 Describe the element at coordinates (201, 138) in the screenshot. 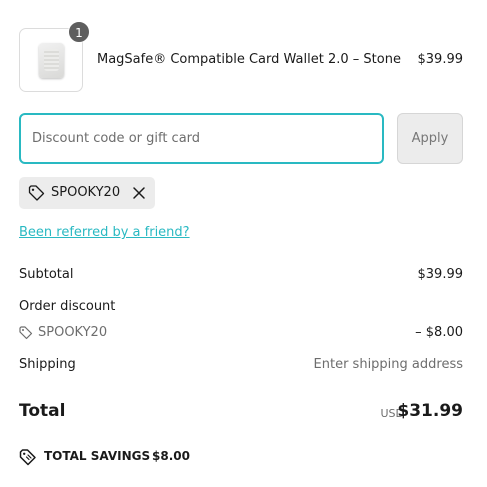

I see `discount-code-input` at that location.